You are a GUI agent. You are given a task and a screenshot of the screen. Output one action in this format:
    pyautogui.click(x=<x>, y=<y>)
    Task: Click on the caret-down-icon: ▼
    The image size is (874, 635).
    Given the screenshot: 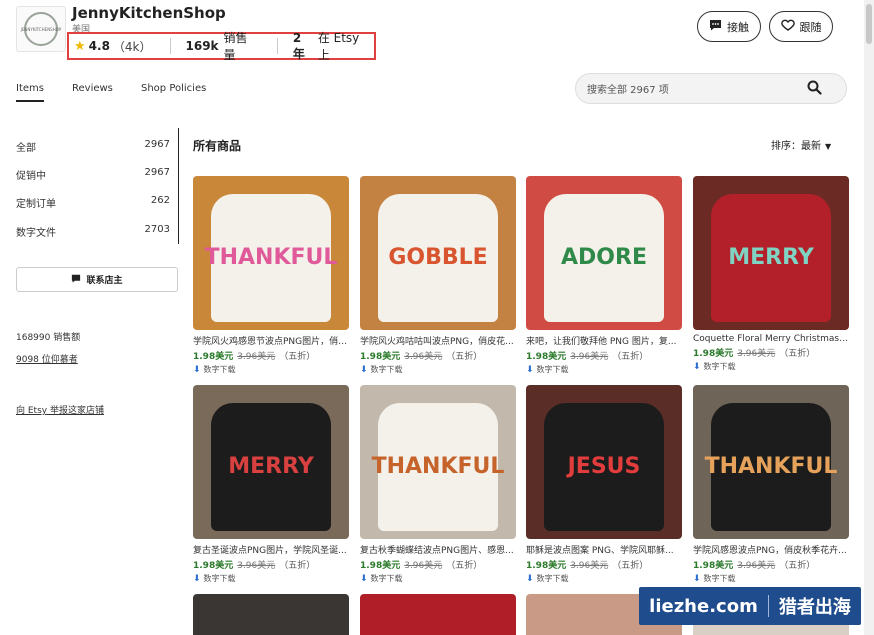 What is the action you would take?
    pyautogui.click(x=828, y=146)
    